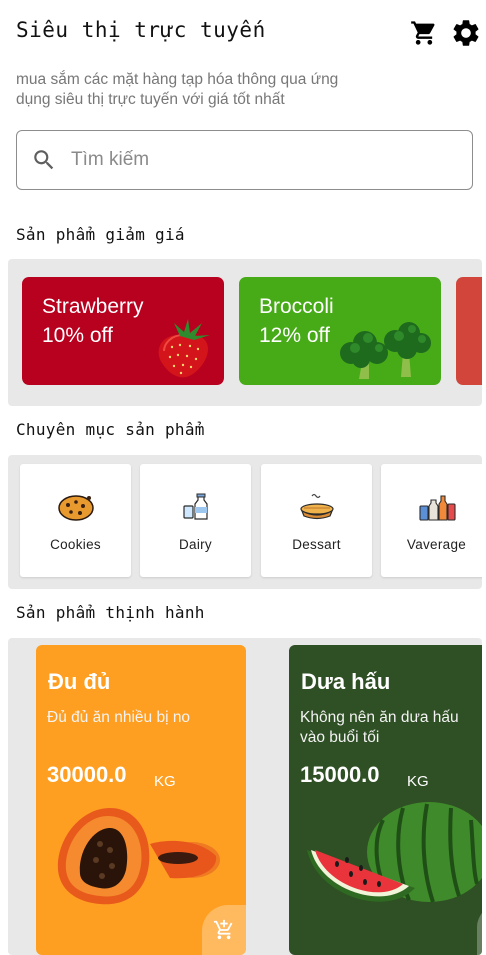  I want to click on milk-bottle-icon, so click(195, 506).